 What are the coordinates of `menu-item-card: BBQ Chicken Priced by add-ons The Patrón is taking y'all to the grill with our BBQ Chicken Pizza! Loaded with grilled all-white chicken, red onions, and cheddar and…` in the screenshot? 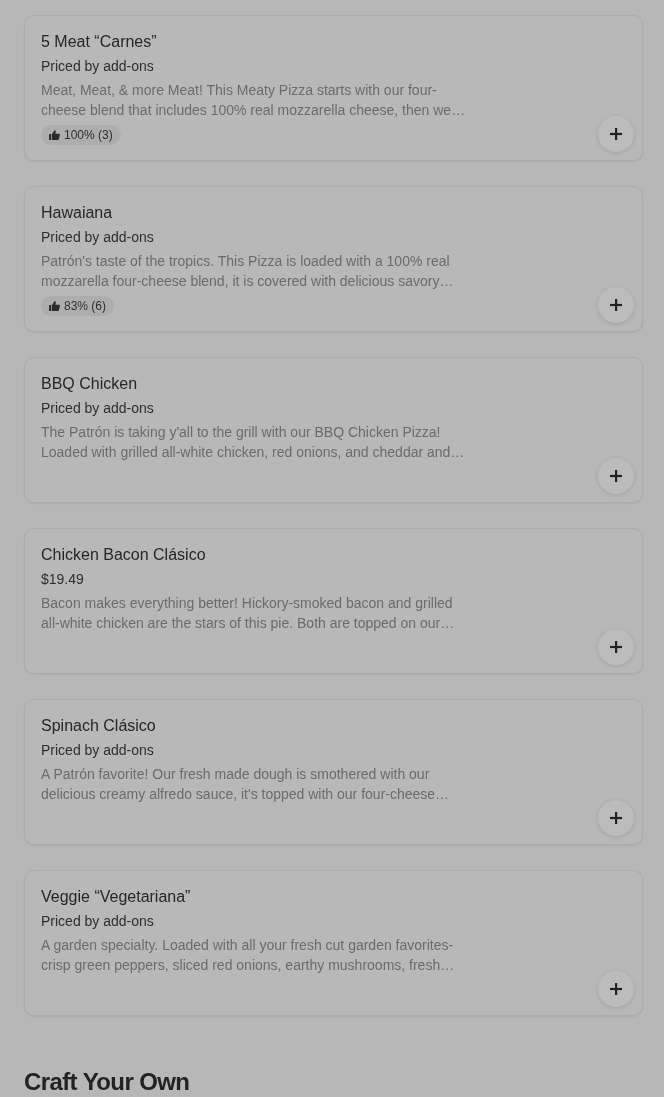 It's located at (333, 430).